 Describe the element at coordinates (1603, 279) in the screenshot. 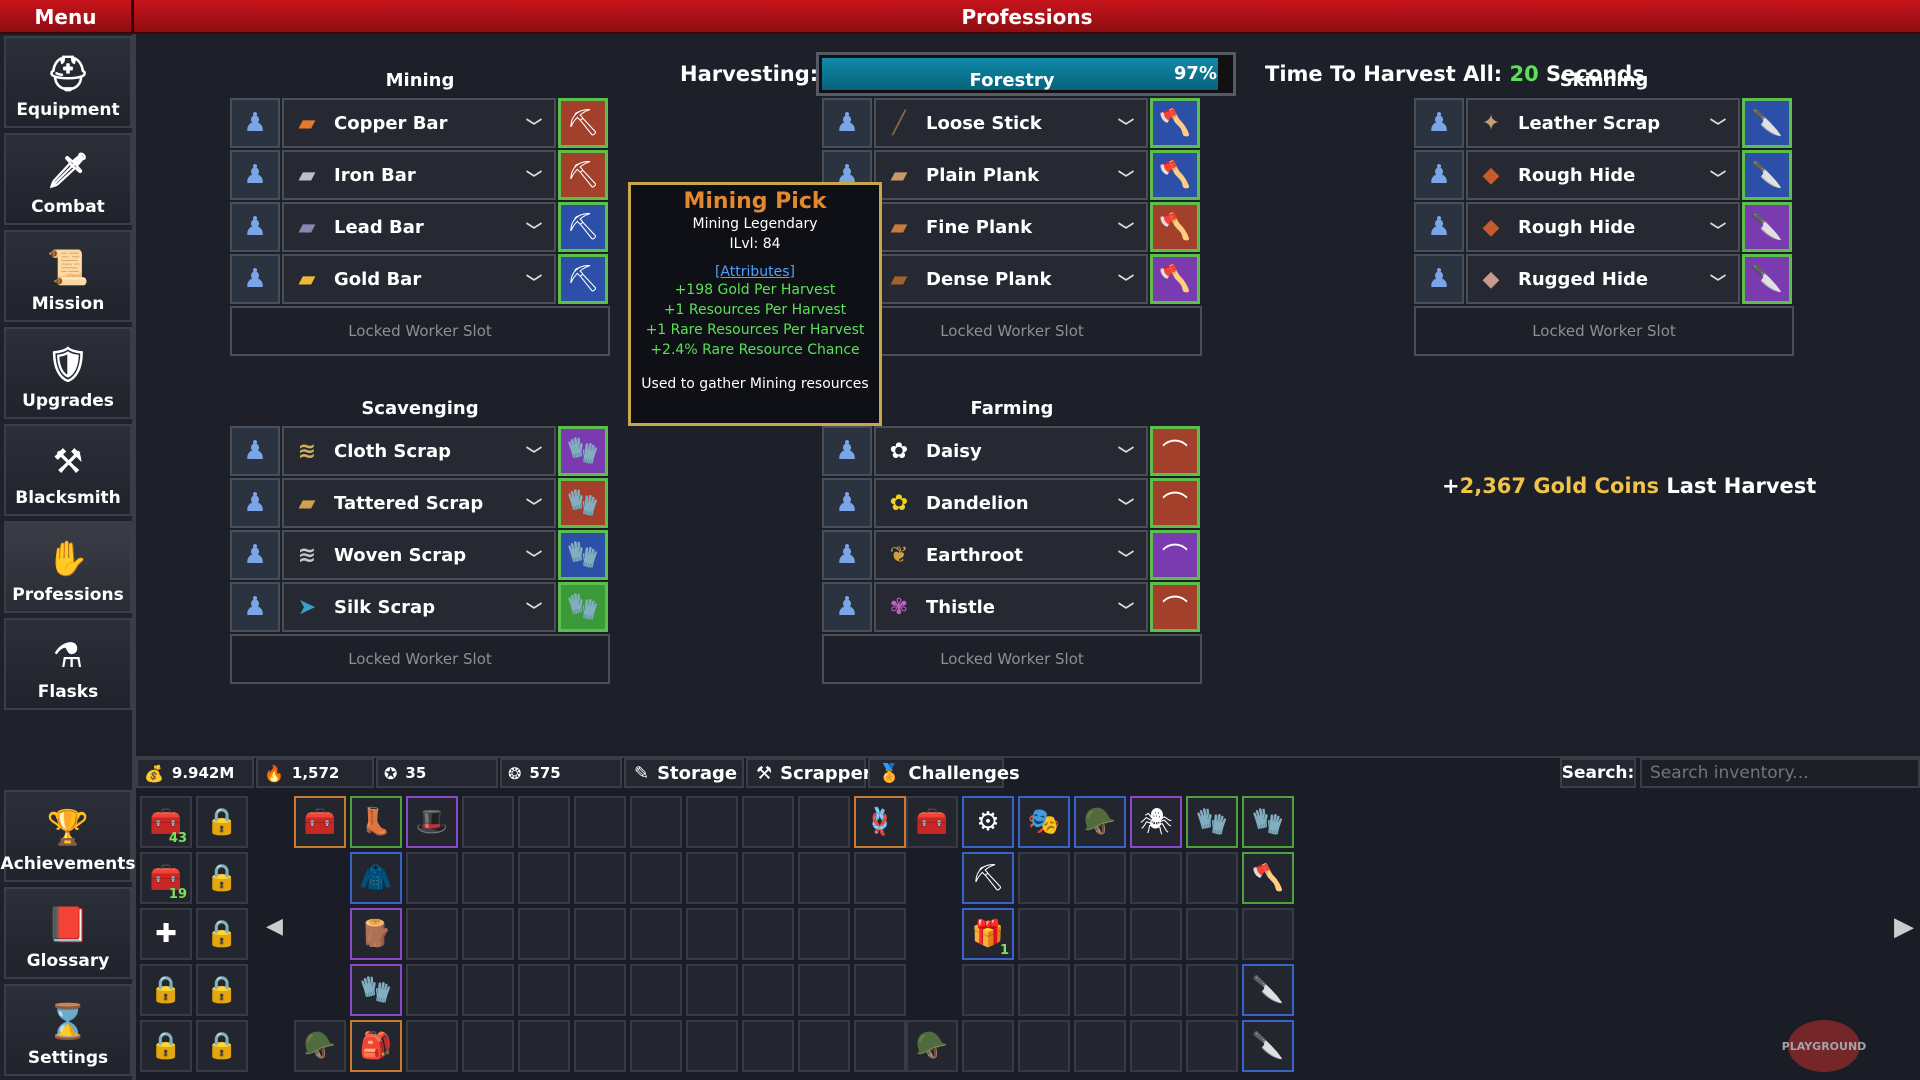

I see `resource-select: ◆ Rugged Hide ﹀` at that location.